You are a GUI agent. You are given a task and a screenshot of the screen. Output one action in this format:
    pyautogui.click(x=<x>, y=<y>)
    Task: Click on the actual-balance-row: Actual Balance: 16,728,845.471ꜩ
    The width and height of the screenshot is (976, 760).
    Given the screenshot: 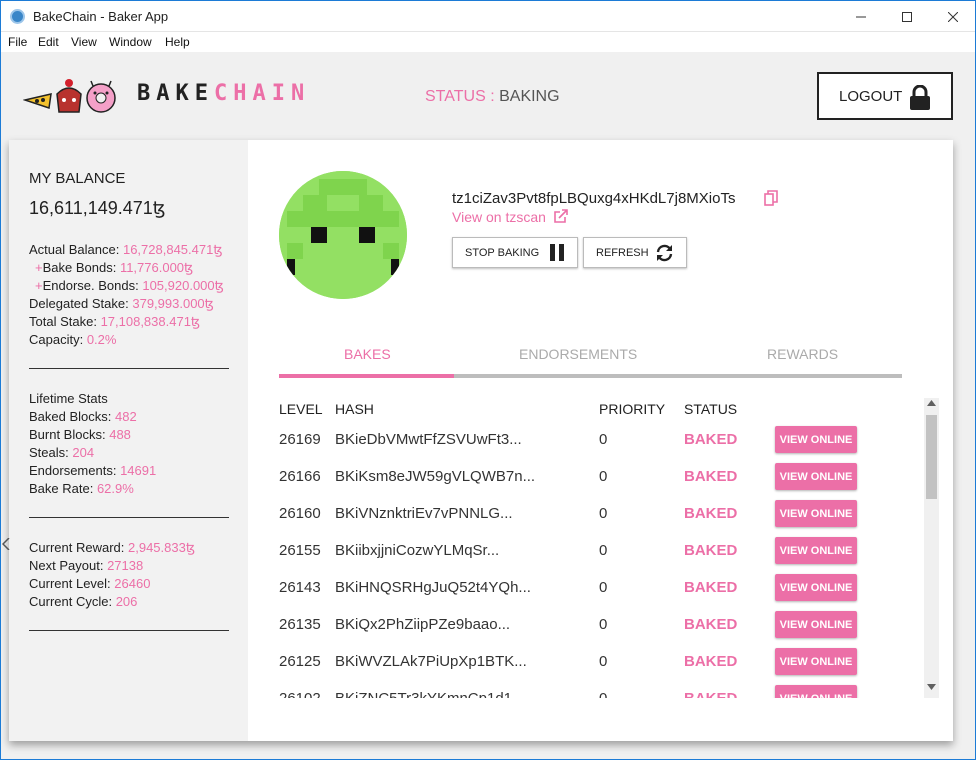 What is the action you would take?
    pyautogui.click(x=126, y=250)
    